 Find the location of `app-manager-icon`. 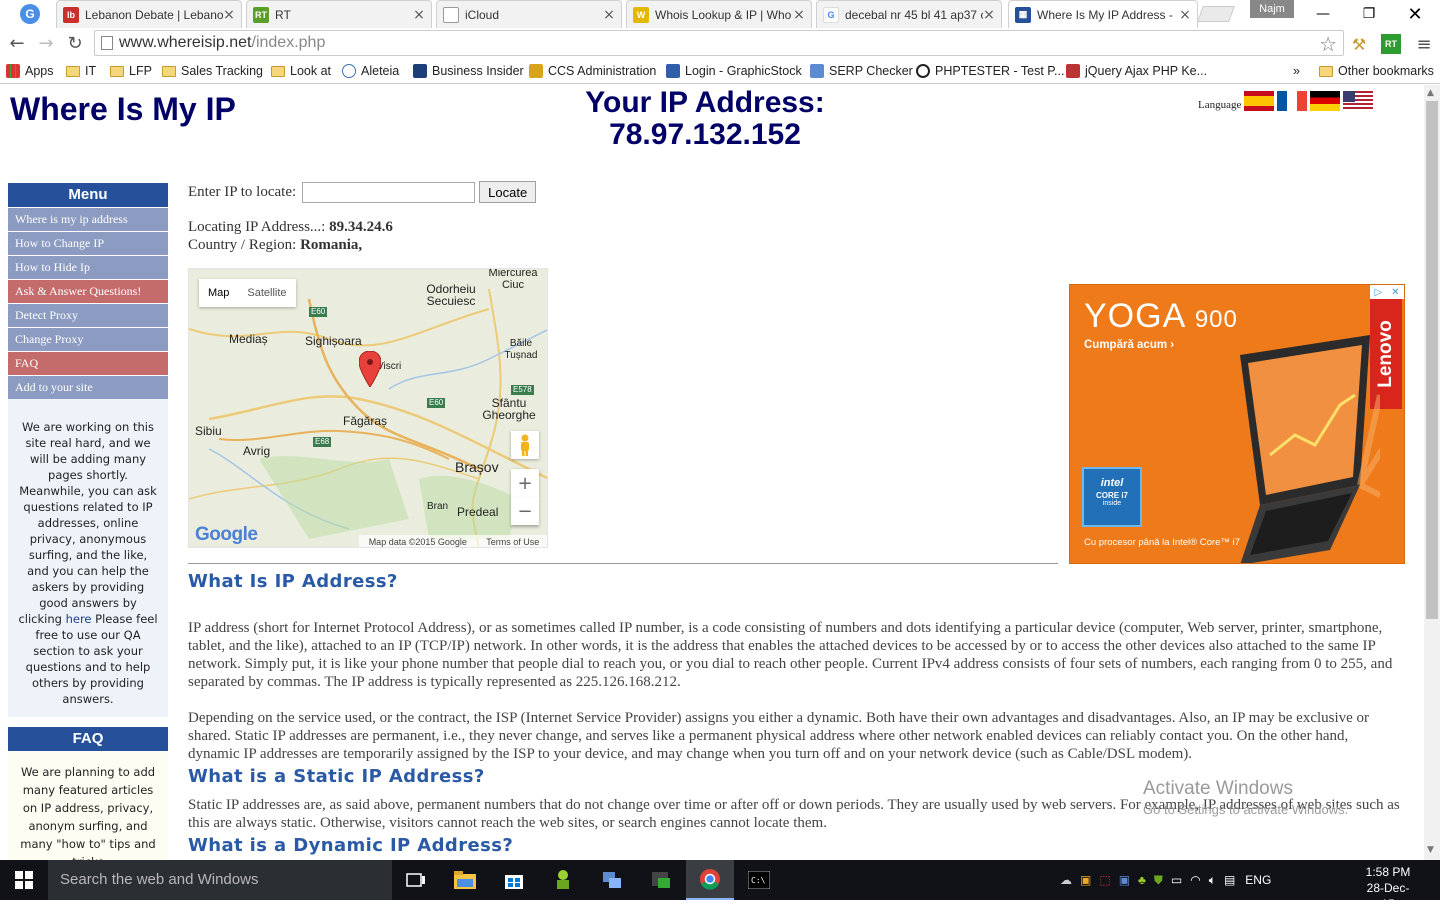

app-manager-icon is located at coordinates (661, 880).